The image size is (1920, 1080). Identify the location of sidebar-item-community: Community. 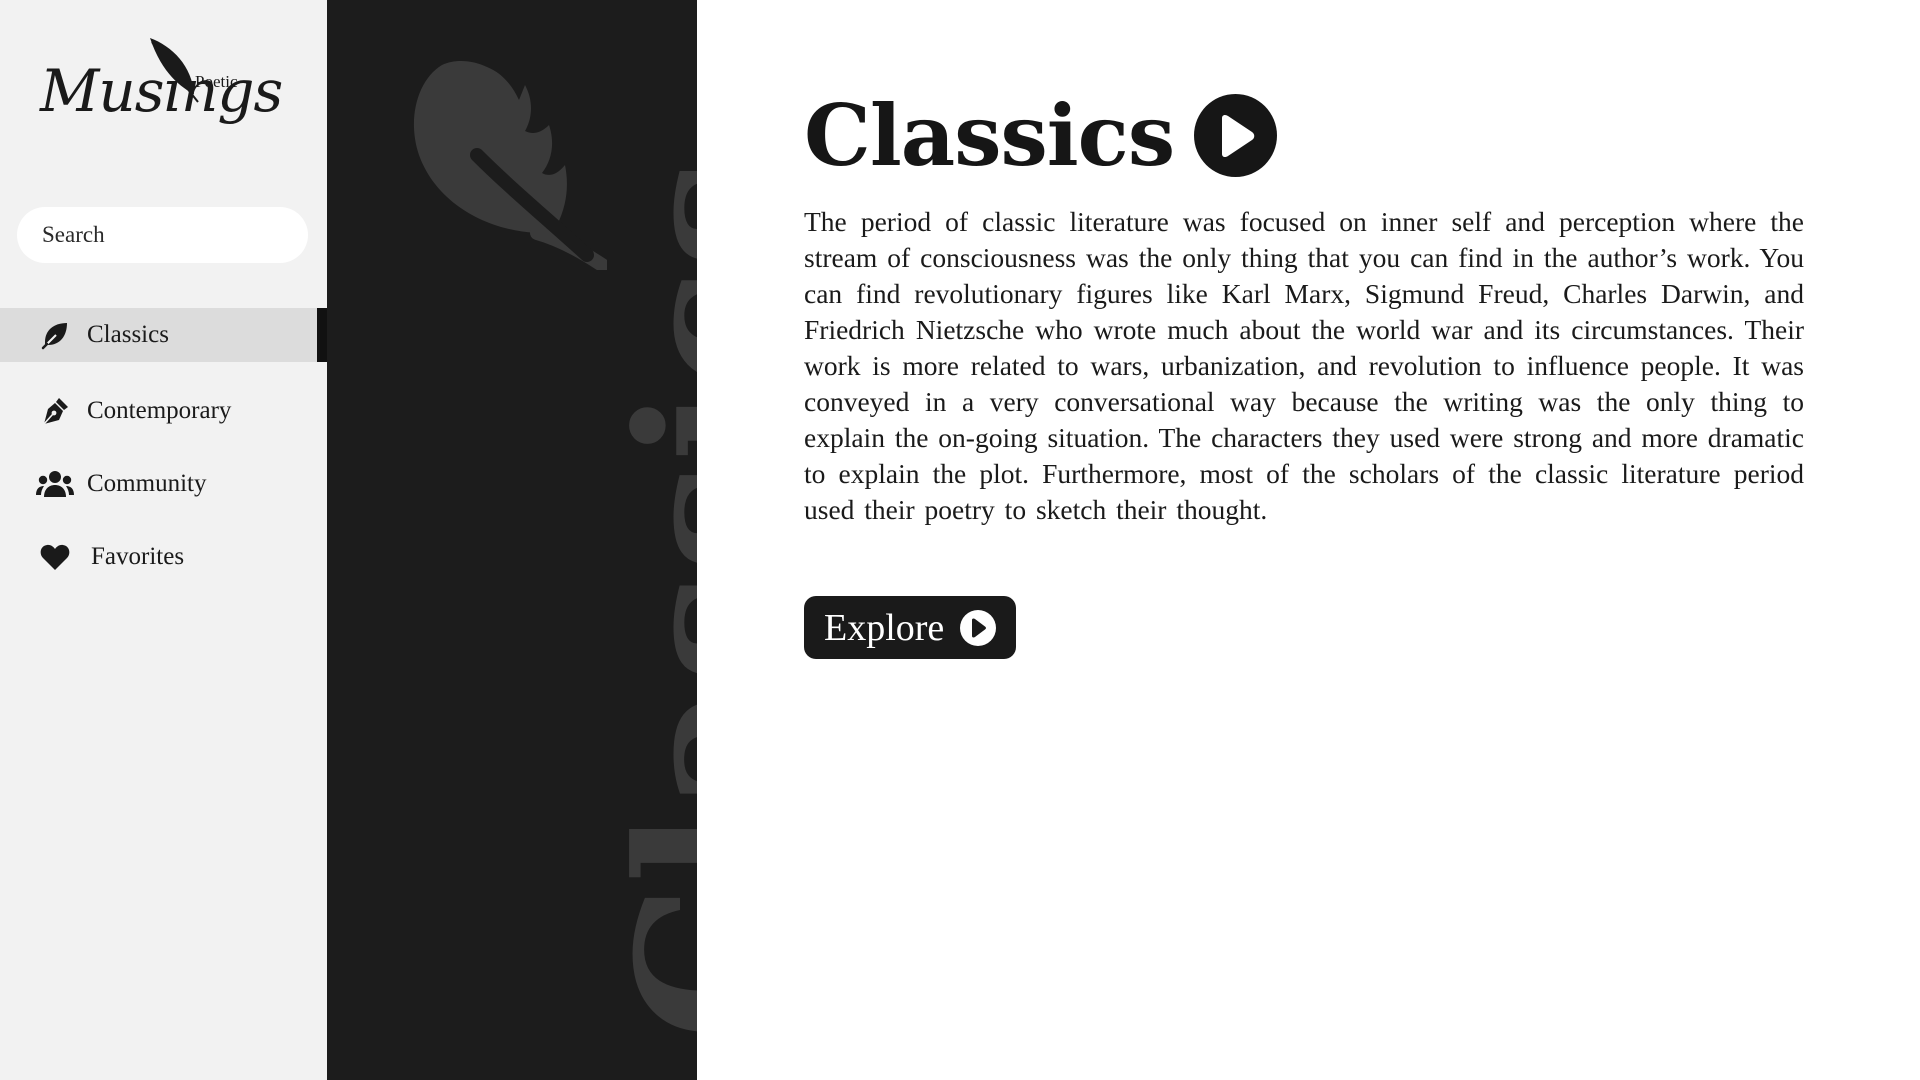
(163, 484).